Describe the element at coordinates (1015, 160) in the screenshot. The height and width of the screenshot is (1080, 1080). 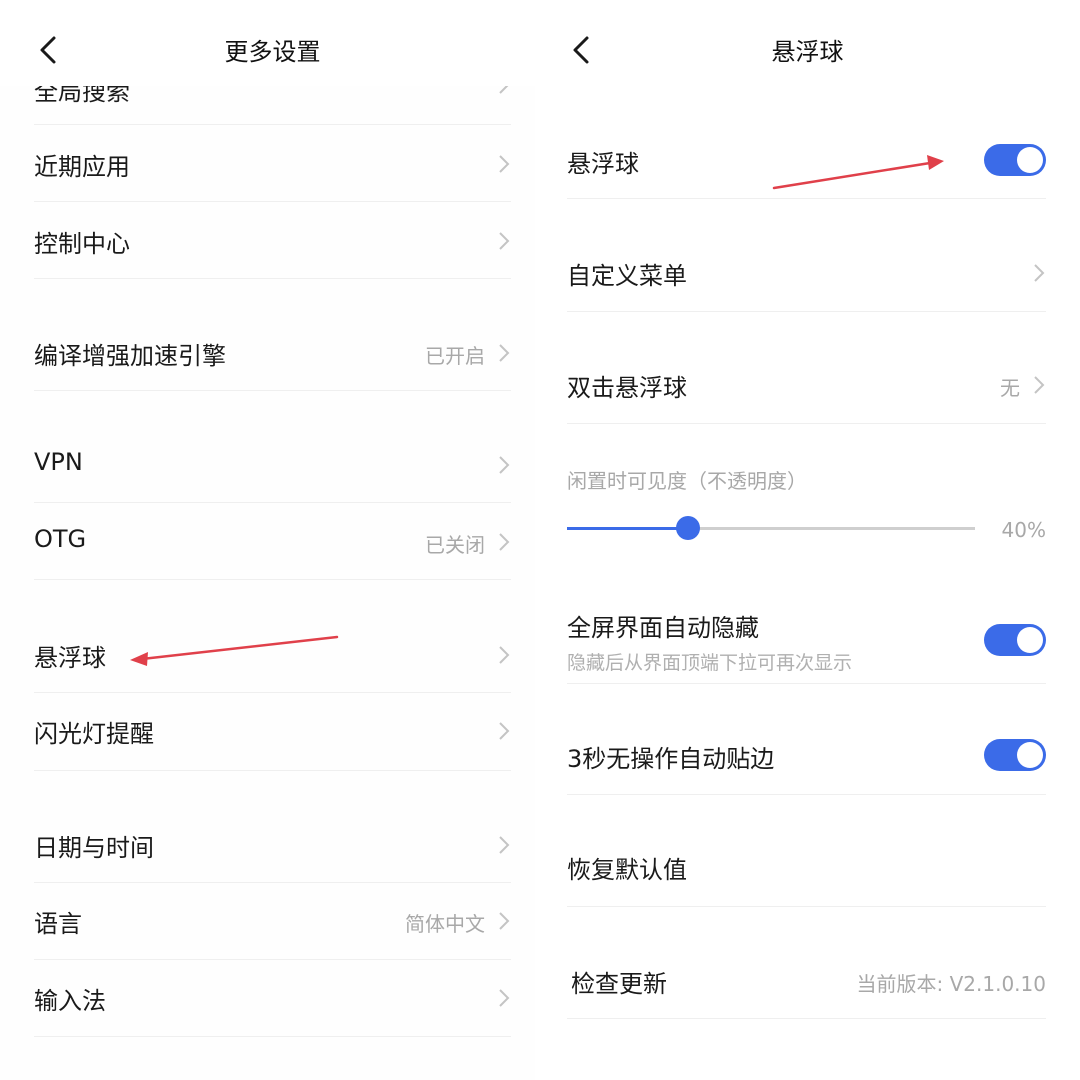
I see `floating-ball-toggle` at that location.